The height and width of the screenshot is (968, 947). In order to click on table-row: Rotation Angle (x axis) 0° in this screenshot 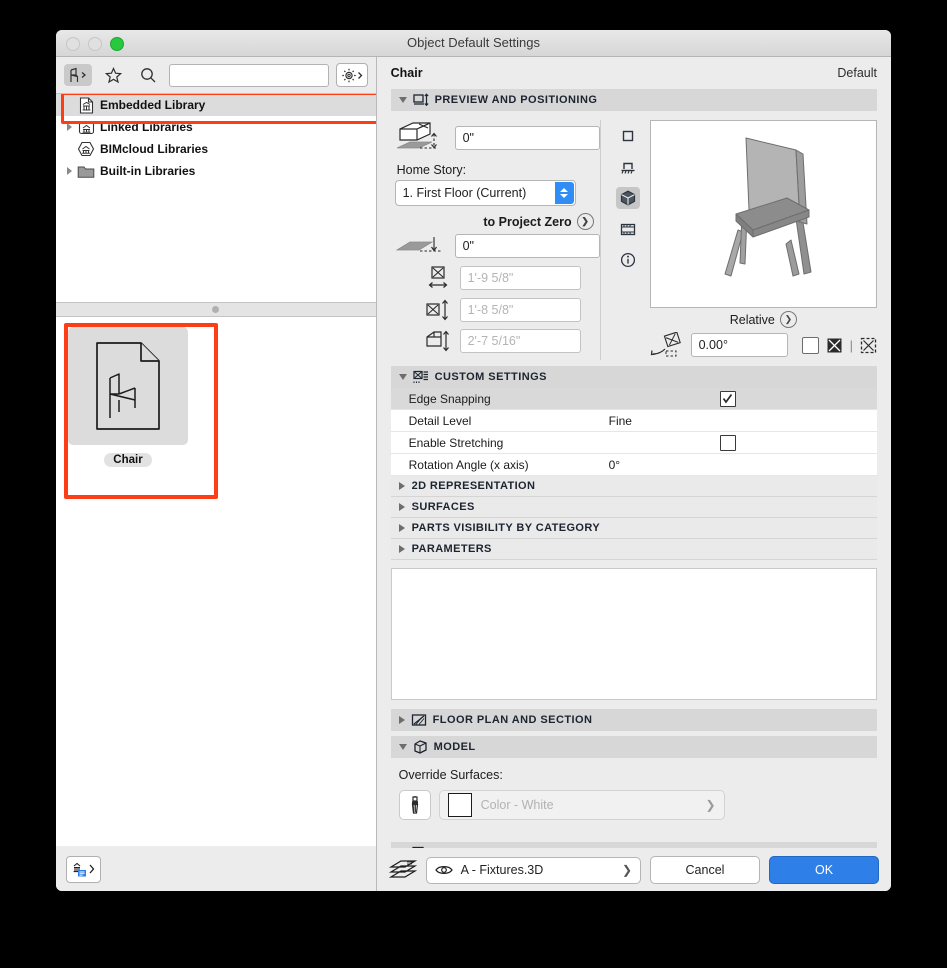, I will do `click(633, 465)`.